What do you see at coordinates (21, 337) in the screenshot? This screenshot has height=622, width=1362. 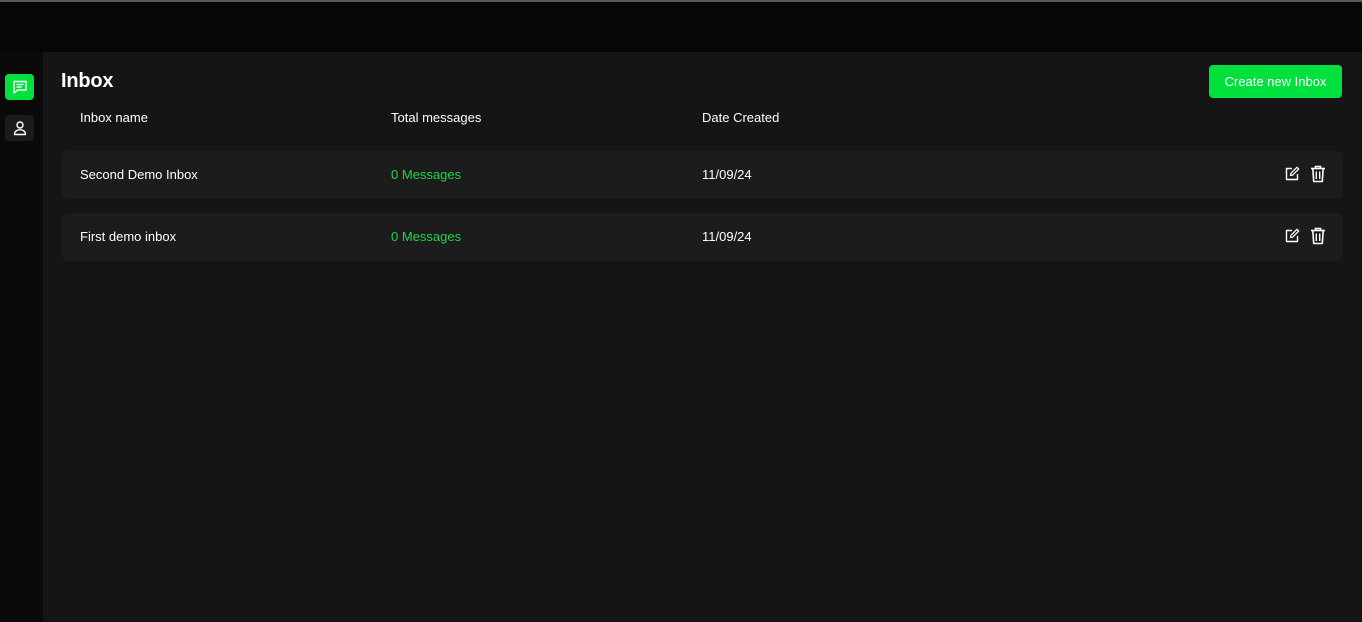 I see `sidebar` at bounding box center [21, 337].